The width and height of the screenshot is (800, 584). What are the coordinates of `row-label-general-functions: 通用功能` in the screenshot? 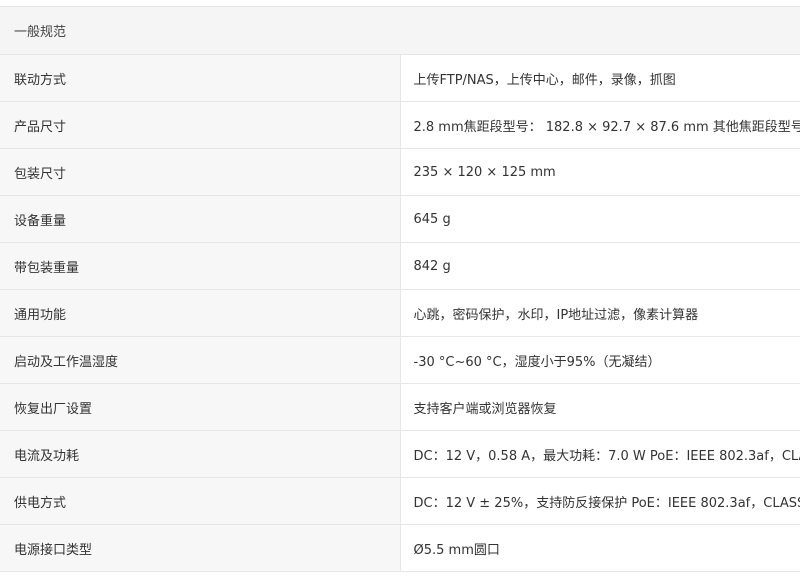 It's located at (200, 313).